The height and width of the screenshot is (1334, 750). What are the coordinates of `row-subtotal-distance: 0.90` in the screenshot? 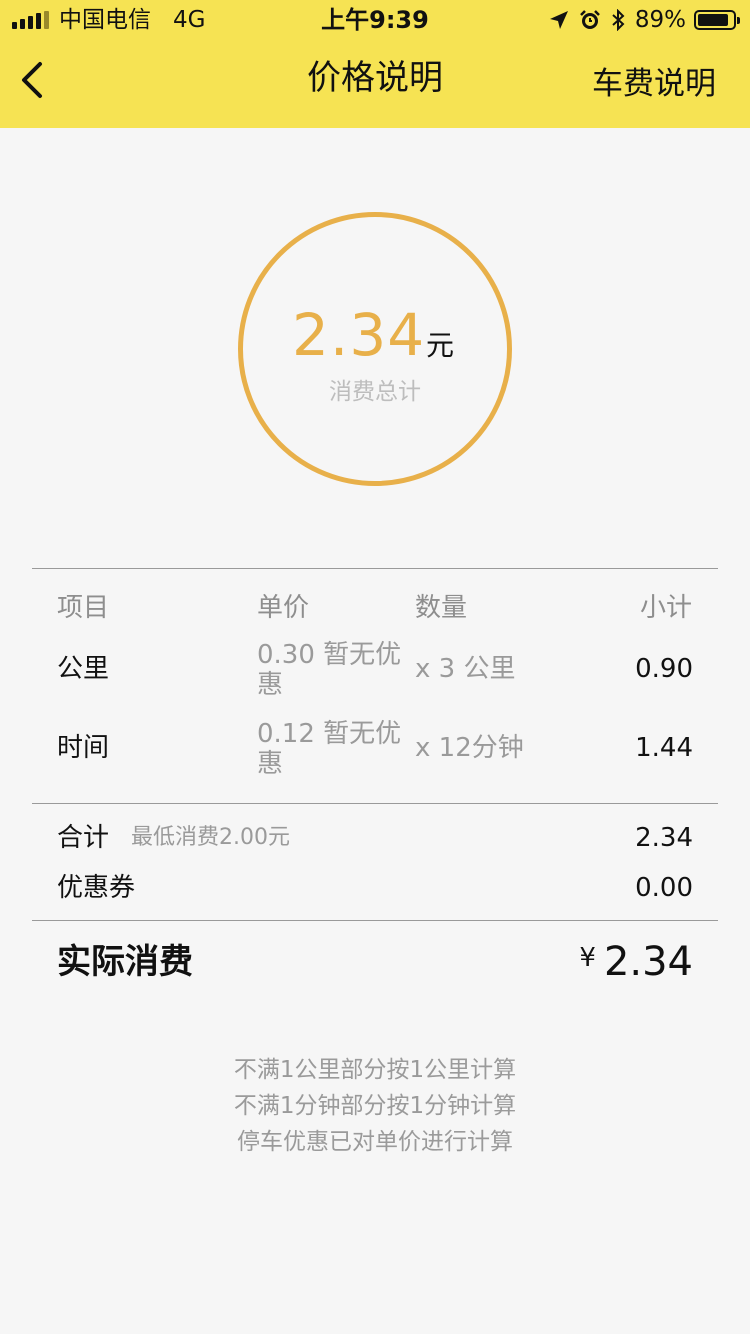 It's located at (664, 669).